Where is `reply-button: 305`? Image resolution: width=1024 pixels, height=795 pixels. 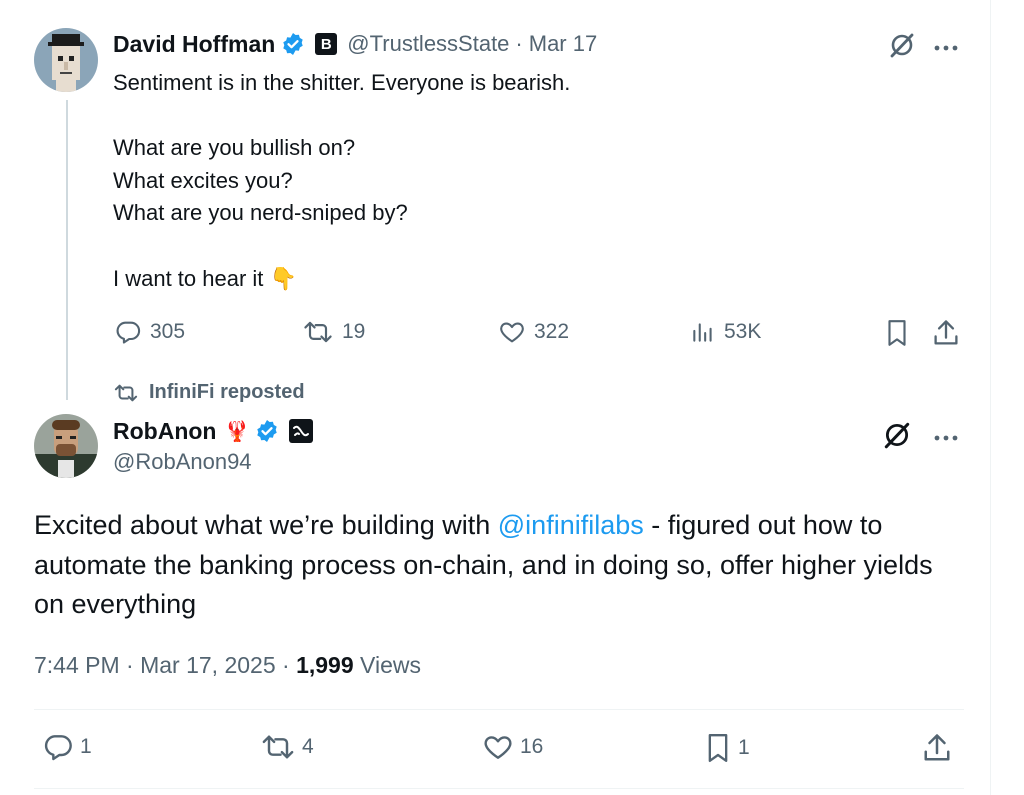
reply-button: 305 is located at coordinates (149, 332).